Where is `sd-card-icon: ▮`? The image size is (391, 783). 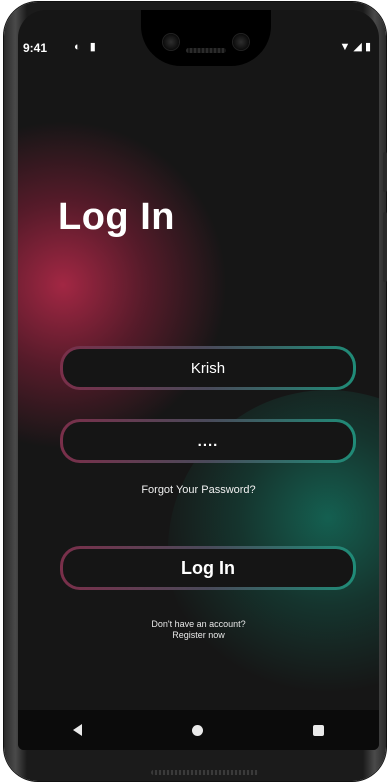 sd-card-icon: ▮ is located at coordinates (92, 47).